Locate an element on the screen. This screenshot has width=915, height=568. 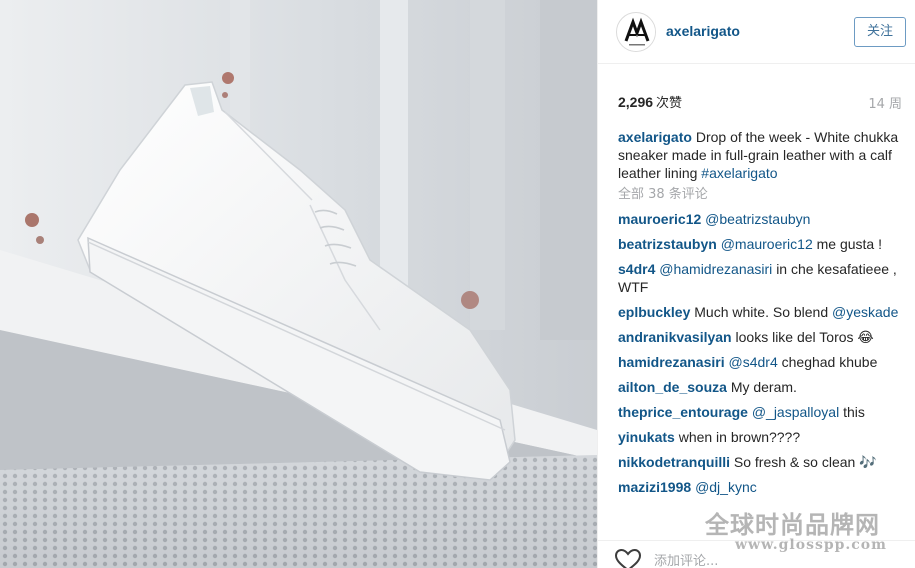
comment-mention-link: @beatrizstaubyn is located at coordinates (757, 219).